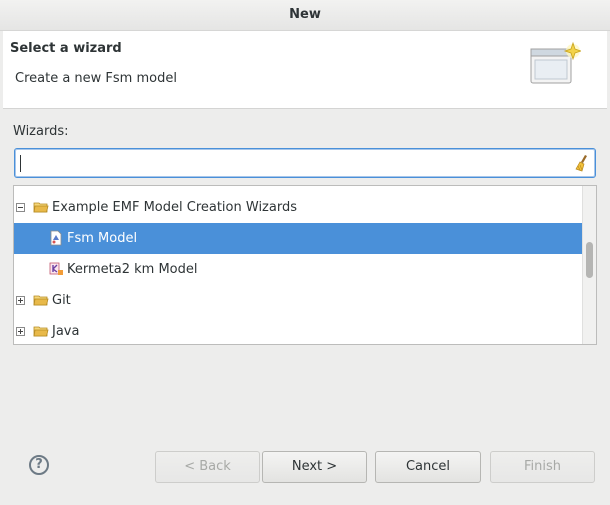 This screenshot has height=505, width=610. What do you see at coordinates (207, 467) in the screenshot?
I see `back-button: < Back` at bounding box center [207, 467].